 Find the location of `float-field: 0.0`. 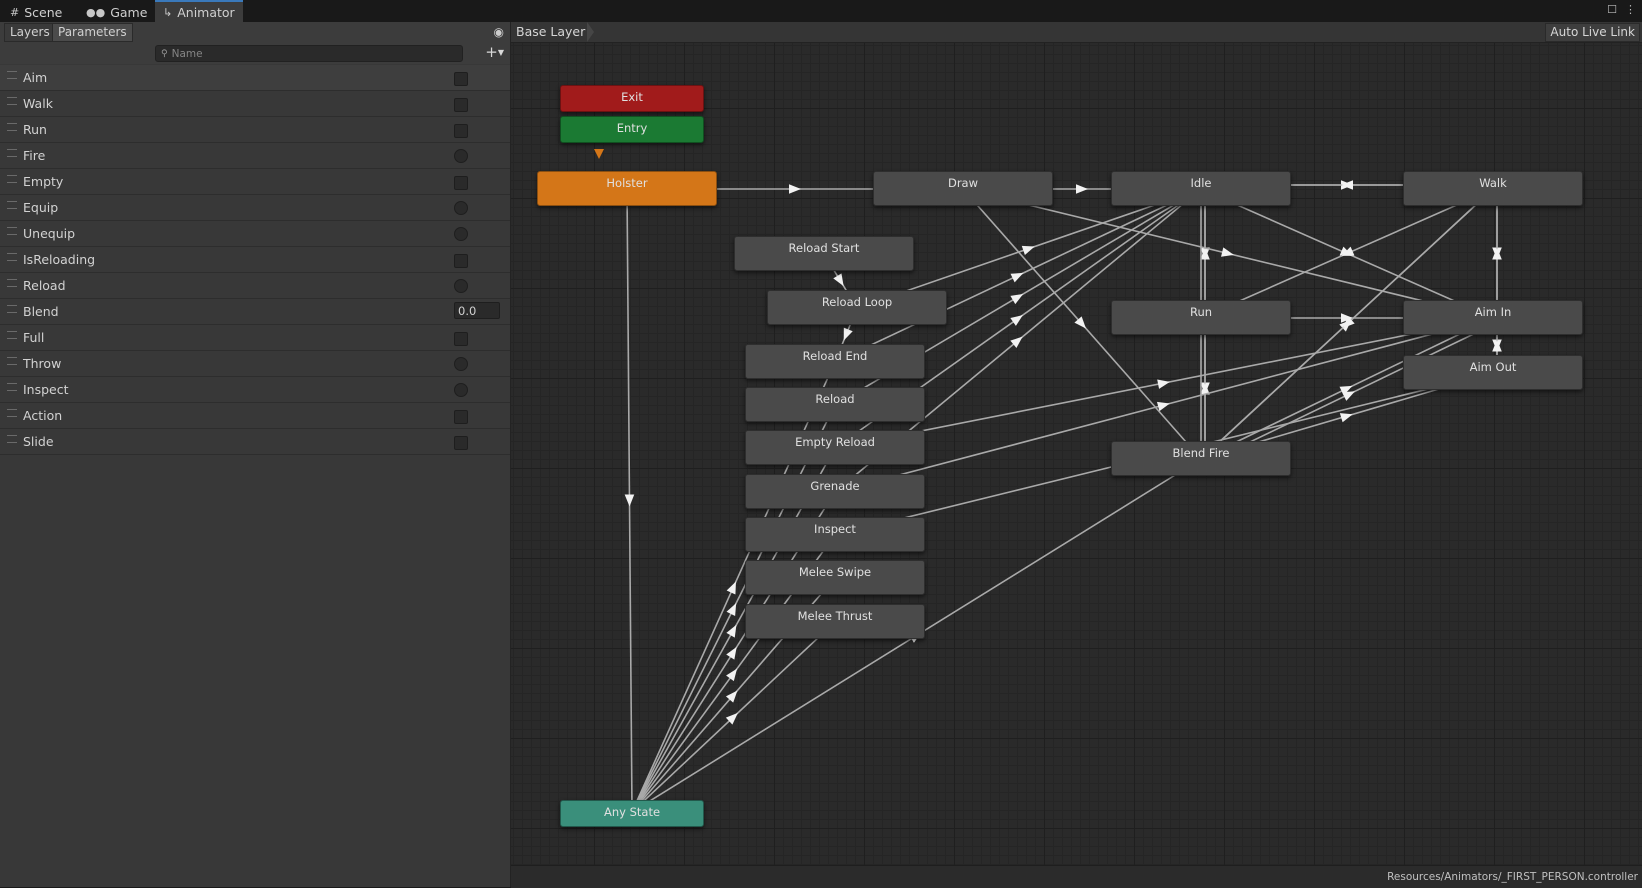

float-field: 0.0 is located at coordinates (477, 310).